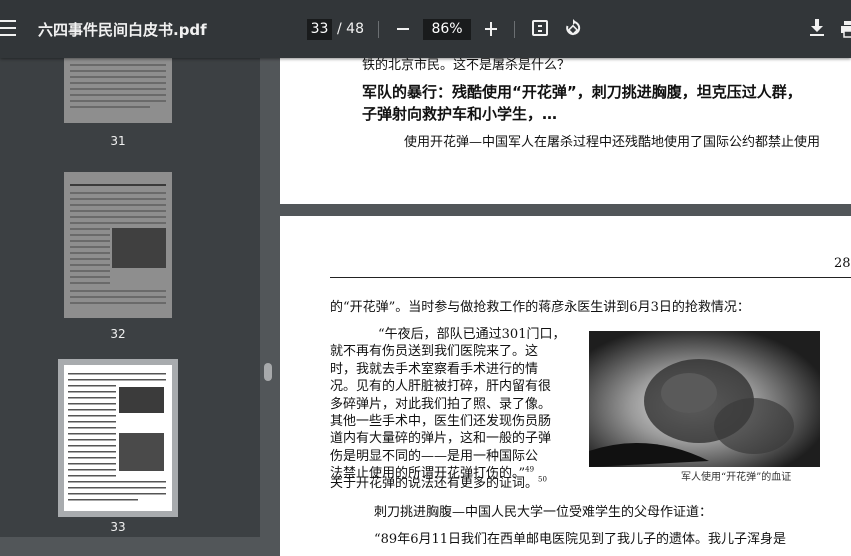 The width and height of the screenshot is (851, 556). I want to click on sidebar-scrollbar, so click(268, 372).